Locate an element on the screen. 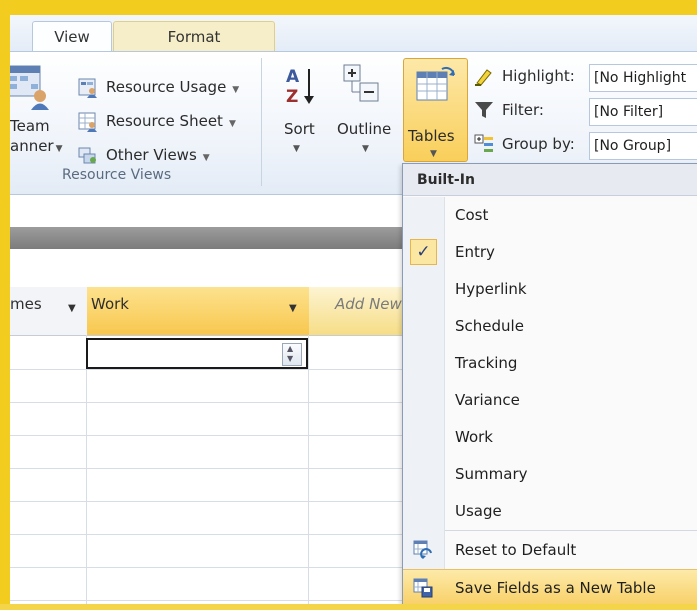 The width and height of the screenshot is (697, 610). outline-label: Outline is located at coordinates (364, 129).